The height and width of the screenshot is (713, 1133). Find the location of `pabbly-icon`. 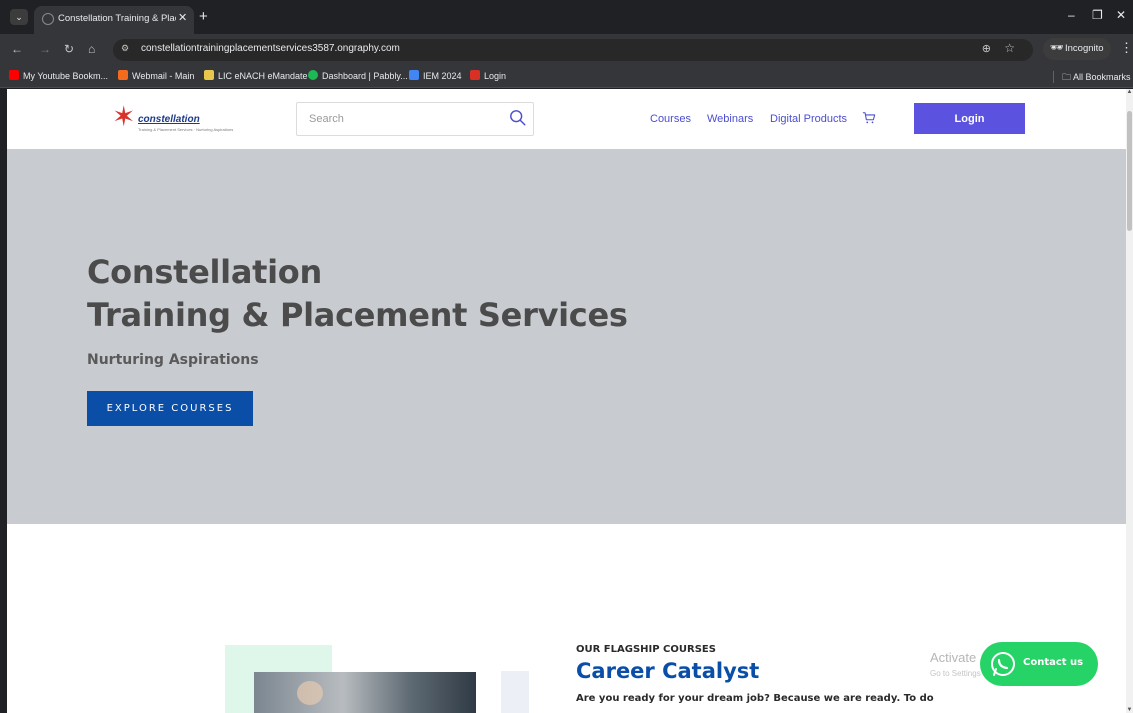

pabbly-icon is located at coordinates (313, 75).